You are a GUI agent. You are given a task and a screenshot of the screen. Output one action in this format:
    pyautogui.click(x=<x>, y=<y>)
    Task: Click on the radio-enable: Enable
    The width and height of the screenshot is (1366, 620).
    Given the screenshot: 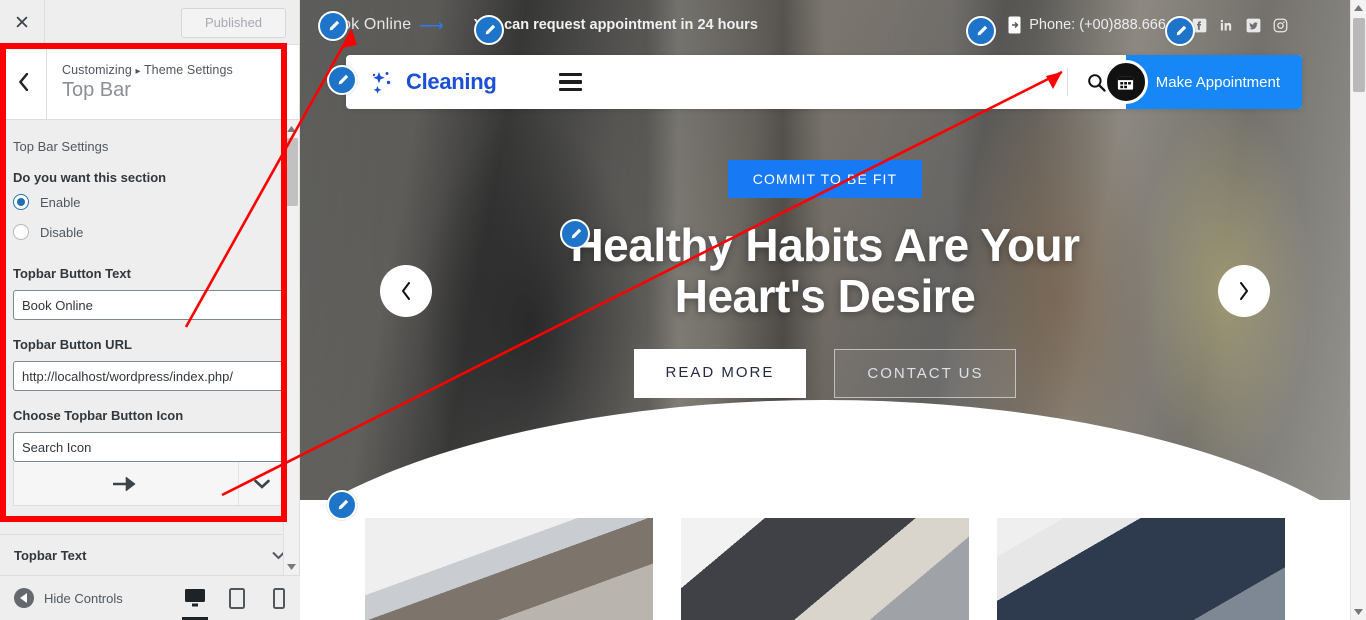 What is the action you would take?
    pyautogui.click(x=149, y=202)
    